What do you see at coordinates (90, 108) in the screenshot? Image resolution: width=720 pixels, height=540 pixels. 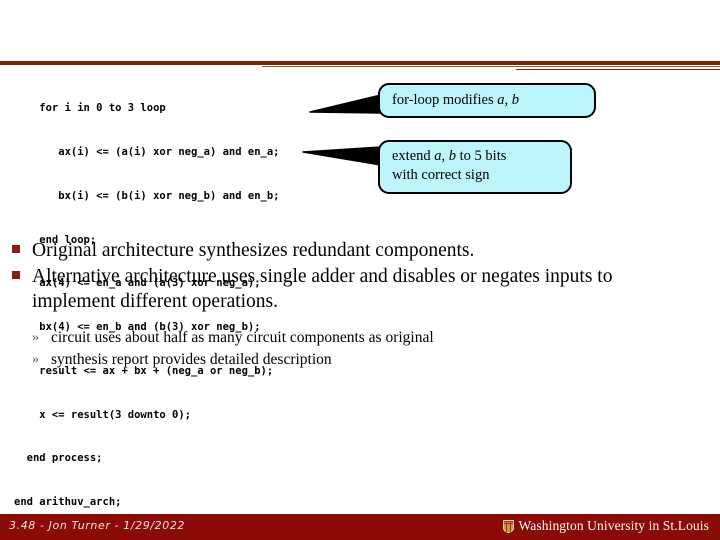 I see `code-line: for i in 0 to 3 loop` at bounding box center [90, 108].